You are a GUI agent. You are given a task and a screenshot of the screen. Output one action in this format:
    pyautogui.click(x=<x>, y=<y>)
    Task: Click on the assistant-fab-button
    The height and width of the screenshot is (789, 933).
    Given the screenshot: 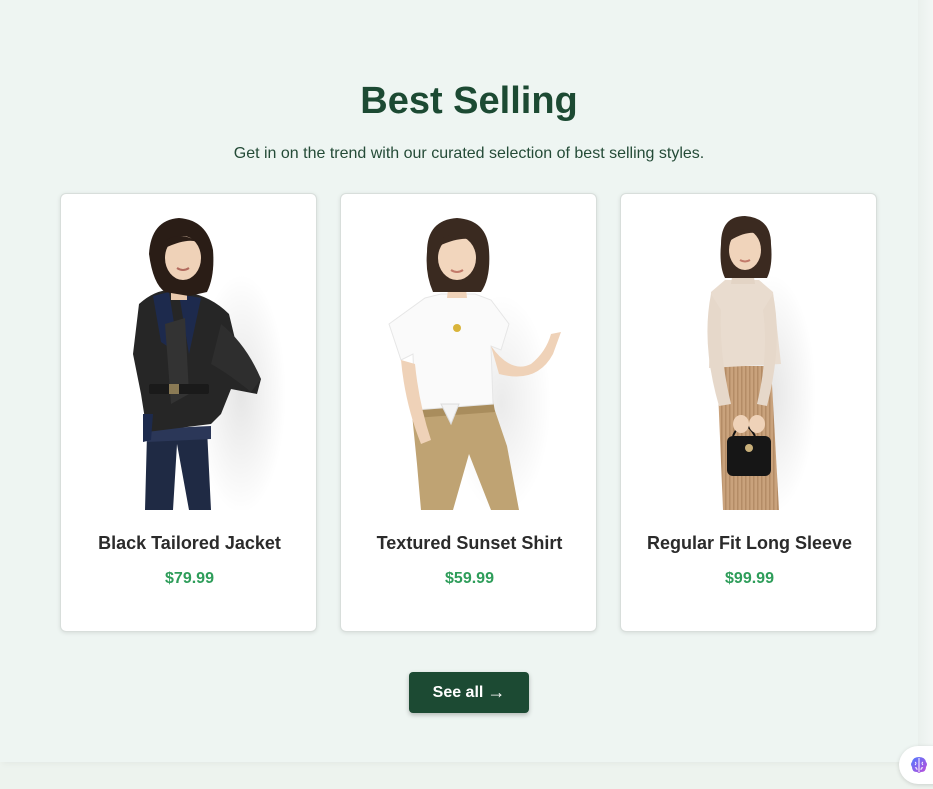 What is the action you would take?
    pyautogui.click(x=916, y=765)
    